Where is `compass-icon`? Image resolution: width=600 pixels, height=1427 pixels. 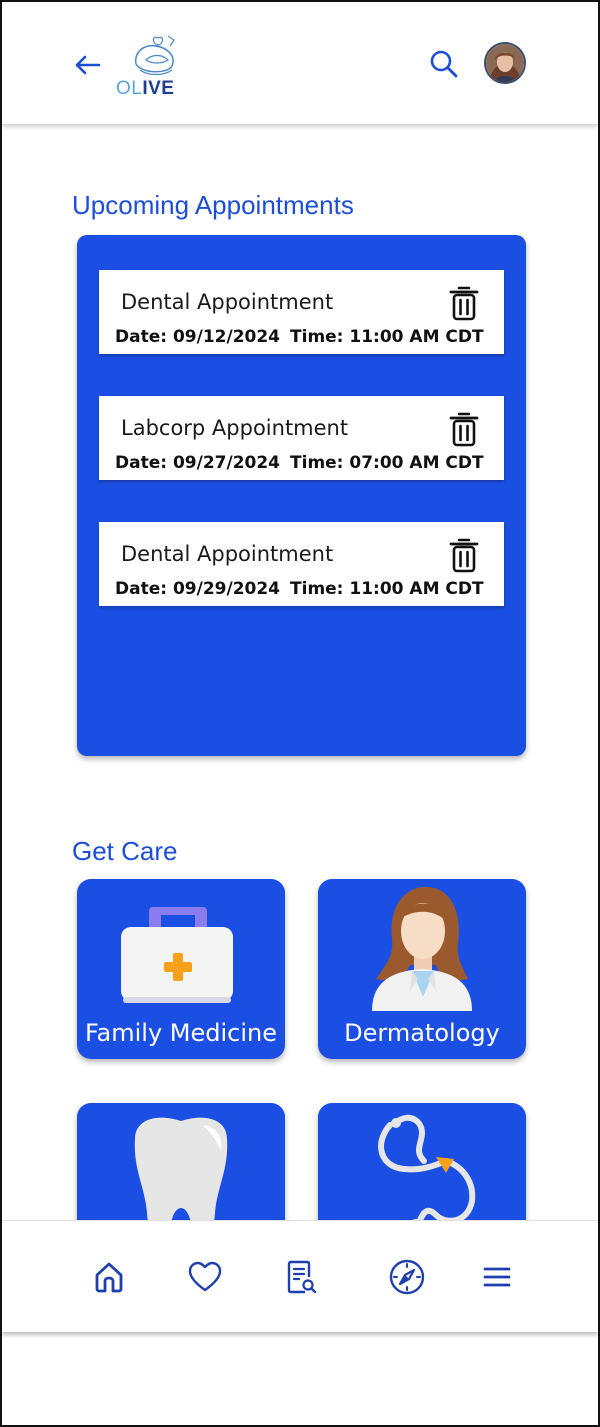 compass-icon is located at coordinates (407, 1277).